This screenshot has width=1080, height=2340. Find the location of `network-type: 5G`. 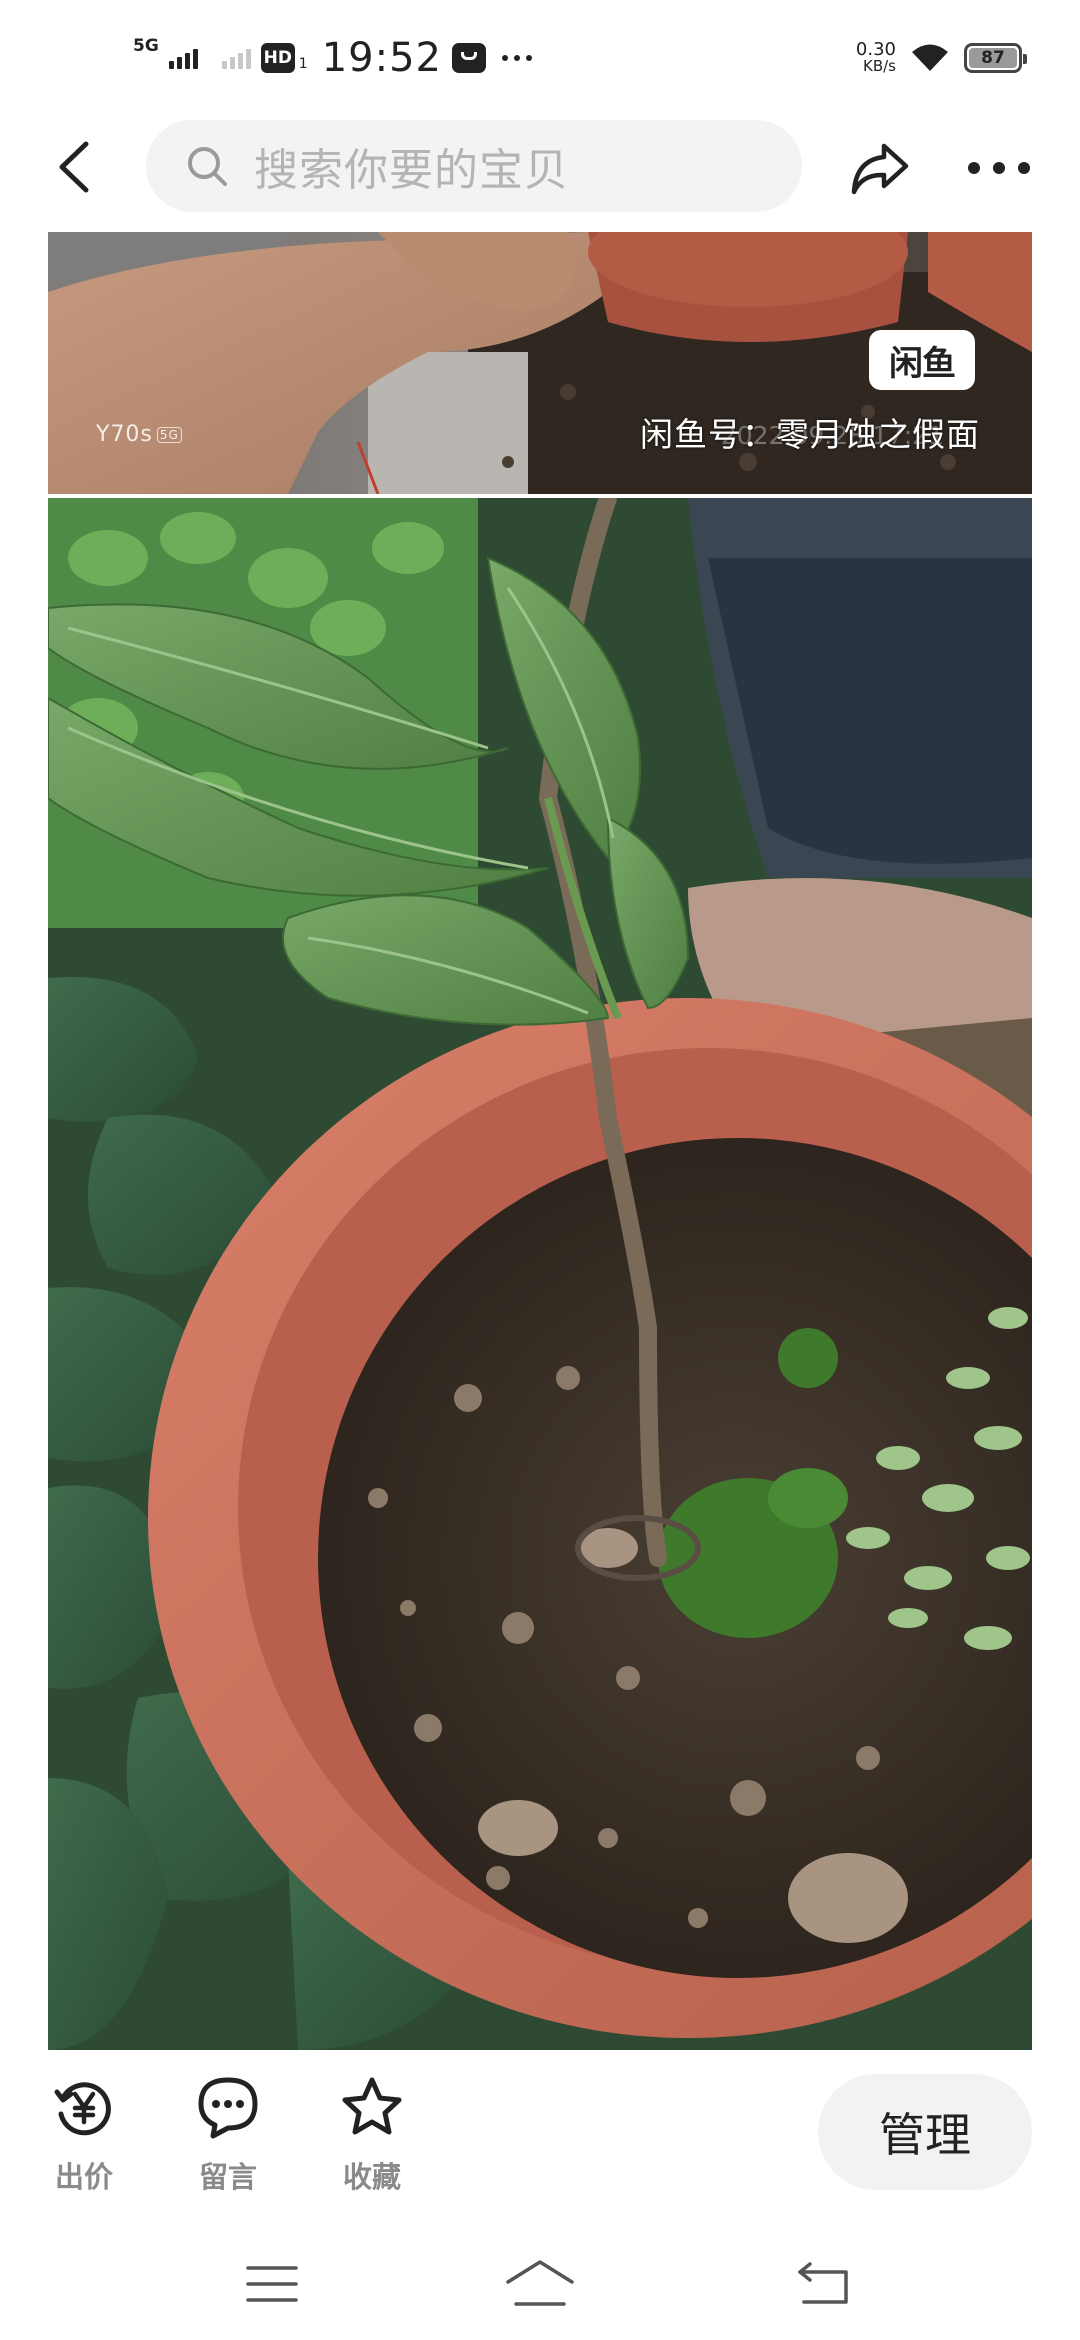

network-type: 5G is located at coordinates (146, 46).